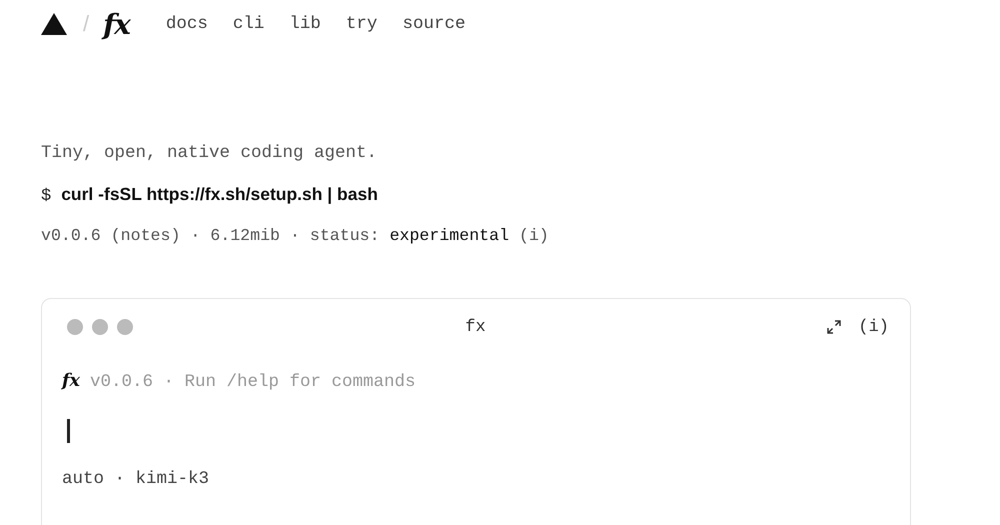  Describe the element at coordinates (145, 235) in the screenshot. I see `meta-link: (notes)` at that location.